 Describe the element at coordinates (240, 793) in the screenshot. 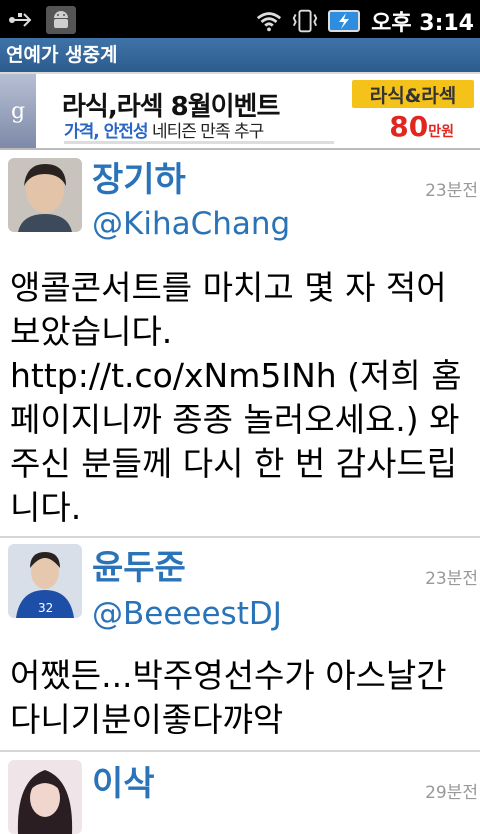

I see `tweet-item: 이삭 29분전` at that location.